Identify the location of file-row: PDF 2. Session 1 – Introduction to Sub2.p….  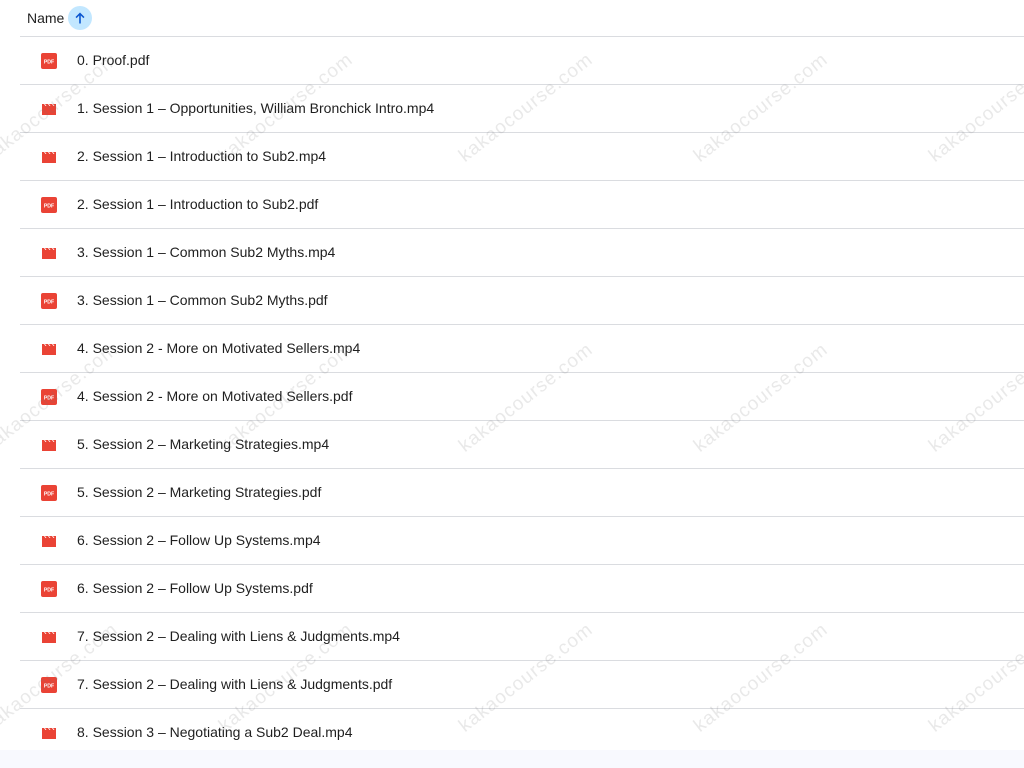
(522, 205).